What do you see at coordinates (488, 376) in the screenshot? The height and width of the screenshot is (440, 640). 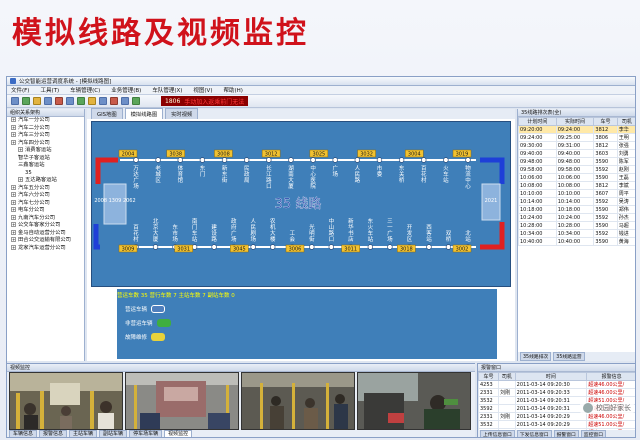 I see `col-alarm-bus: 车号` at bounding box center [488, 376].